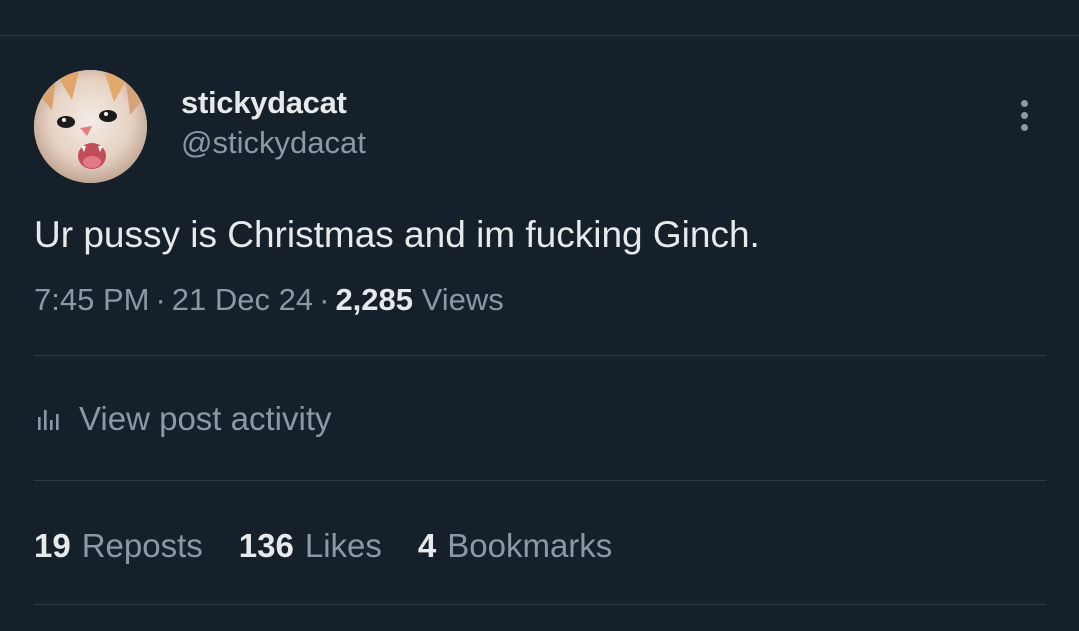  What do you see at coordinates (48, 420) in the screenshot?
I see `bar-chart-icon` at bounding box center [48, 420].